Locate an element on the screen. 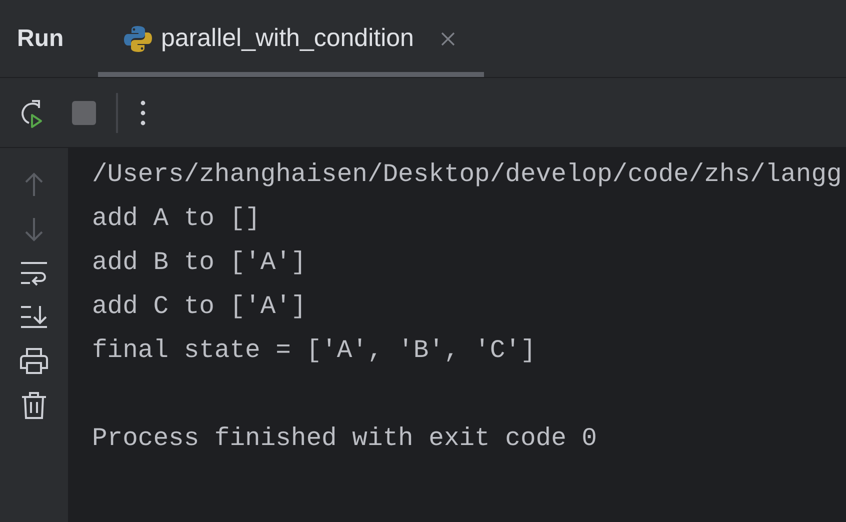 This screenshot has width=846, height=522. console-line: add C to ['A'] is located at coordinates (200, 307).